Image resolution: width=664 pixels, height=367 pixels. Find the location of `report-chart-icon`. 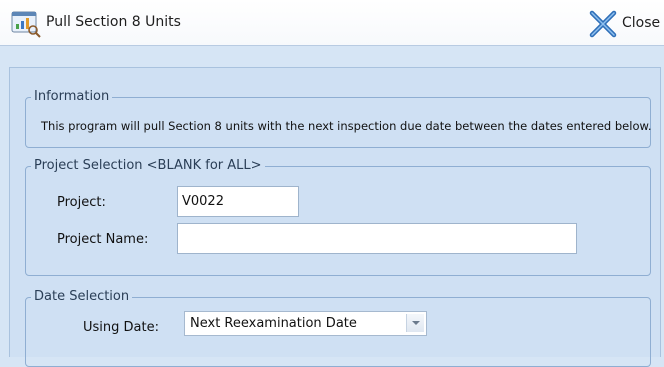

report-chart-icon is located at coordinates (26, 24).